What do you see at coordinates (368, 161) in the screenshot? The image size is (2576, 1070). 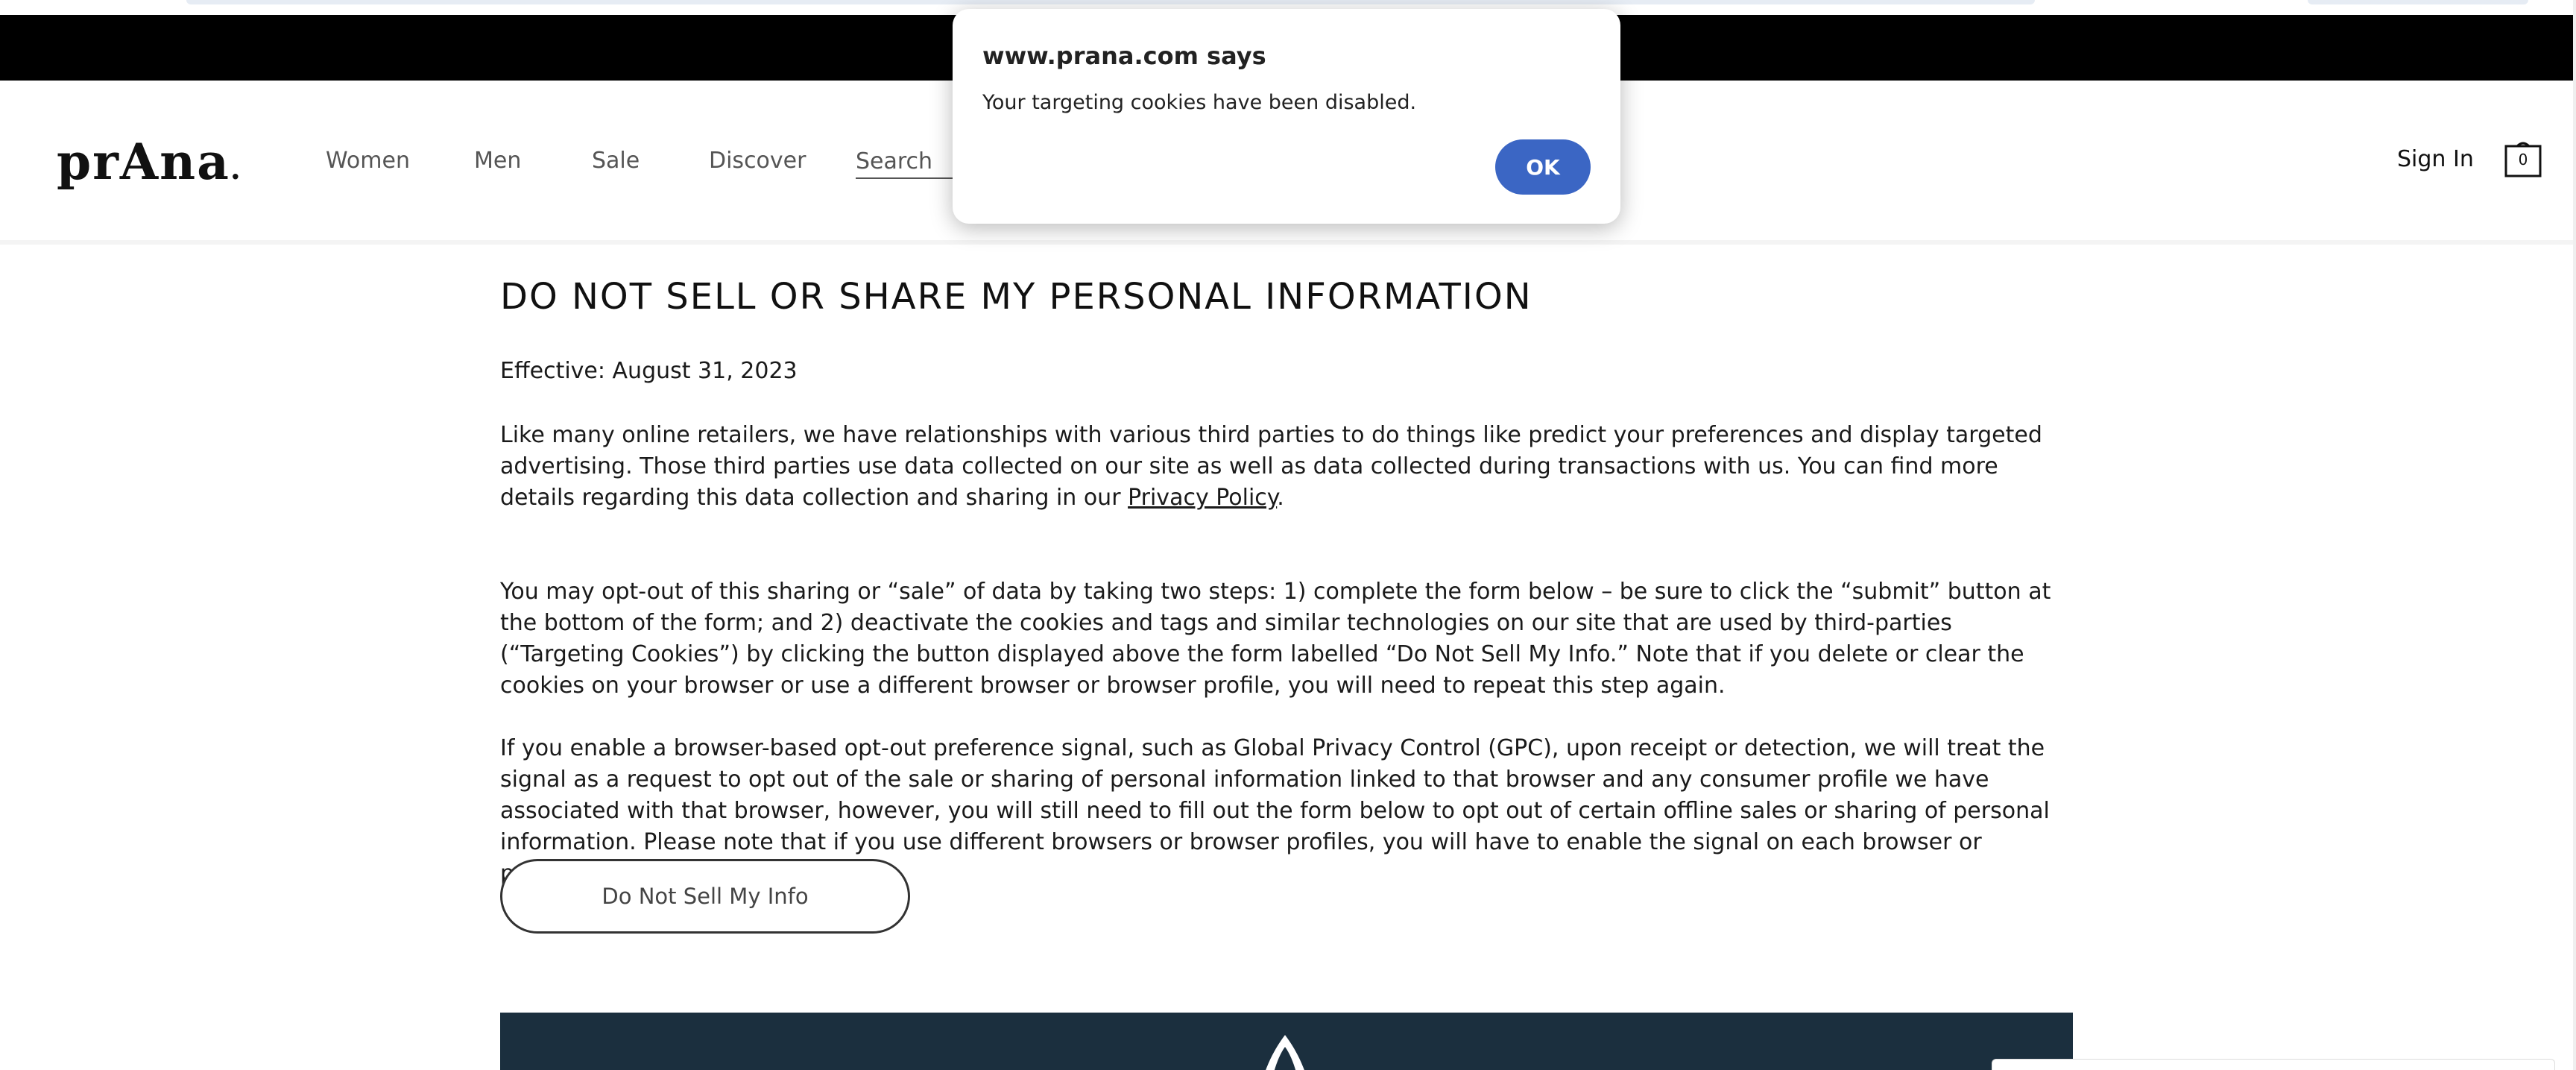 I see `nav-women: Women` at bounding box center [368, 161].